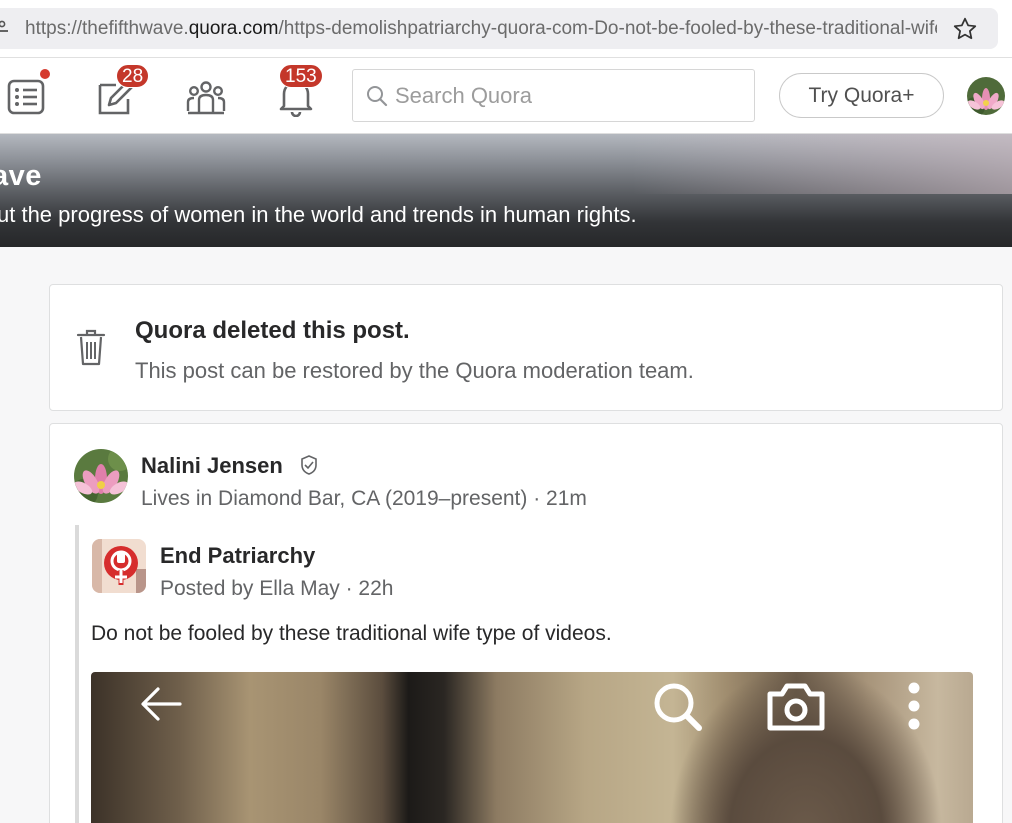 Image resolution: width=1012 pixels, height=823 pixels. Describe the element at coordinates (21, 176) in the screenshot. I see `space-title: ave` at that location.